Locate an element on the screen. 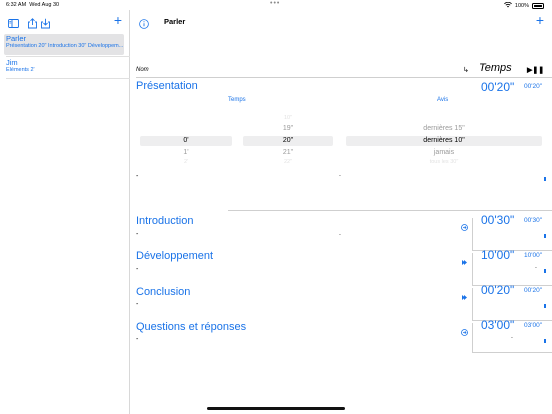  picker-second-value: 22" is located at coordinates (288, 162).